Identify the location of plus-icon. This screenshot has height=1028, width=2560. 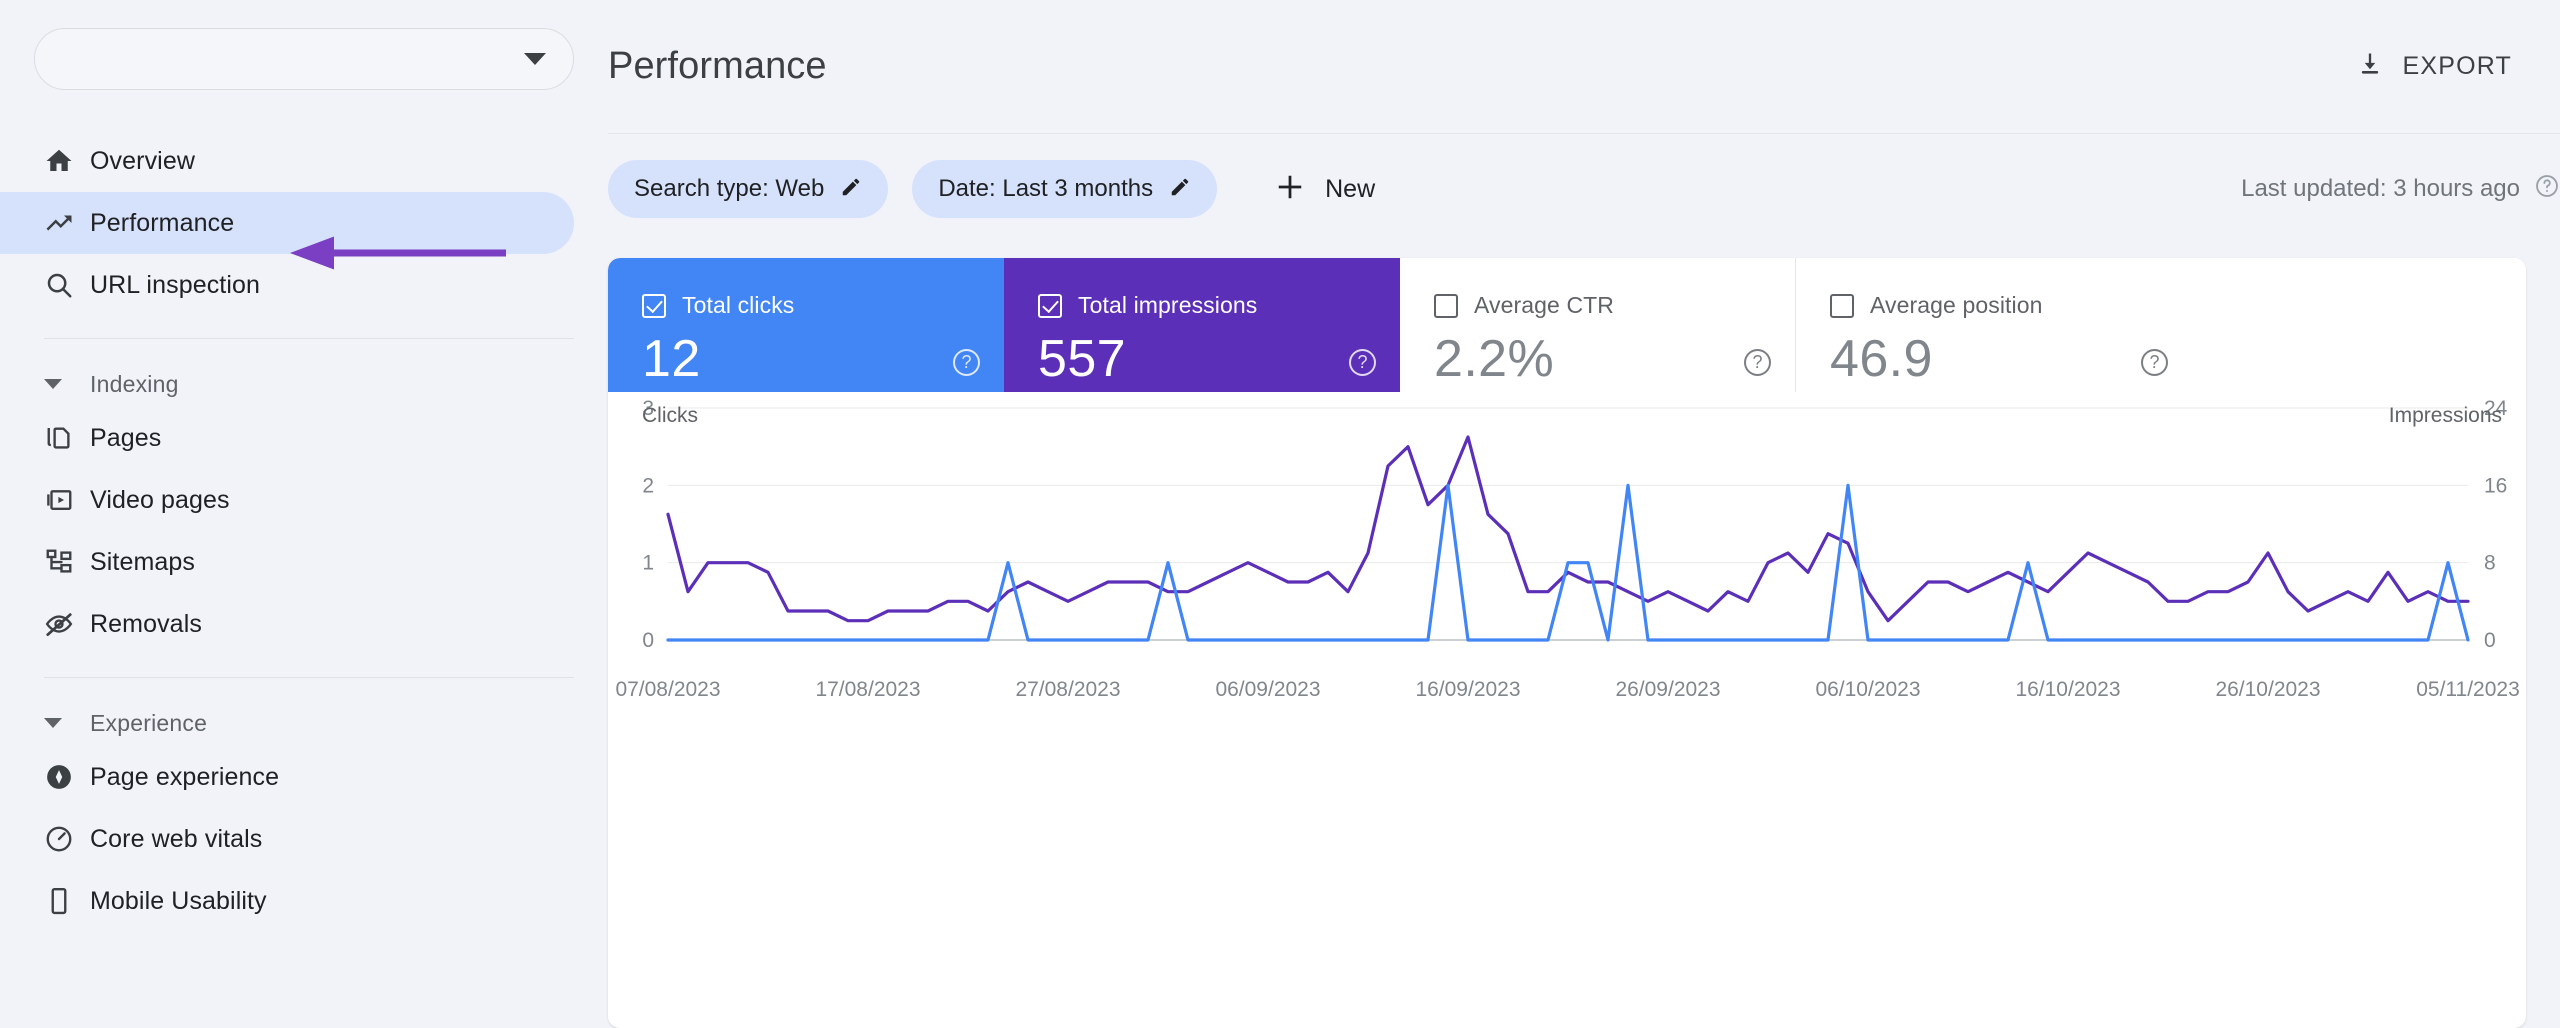
(1290, 189).